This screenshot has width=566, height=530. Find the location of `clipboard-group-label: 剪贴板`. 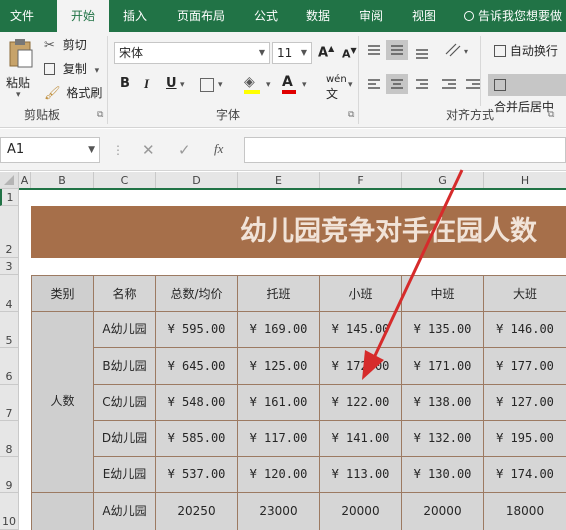

clipboard-group-label: 剪贴板 is located at coordinates (42, 115).